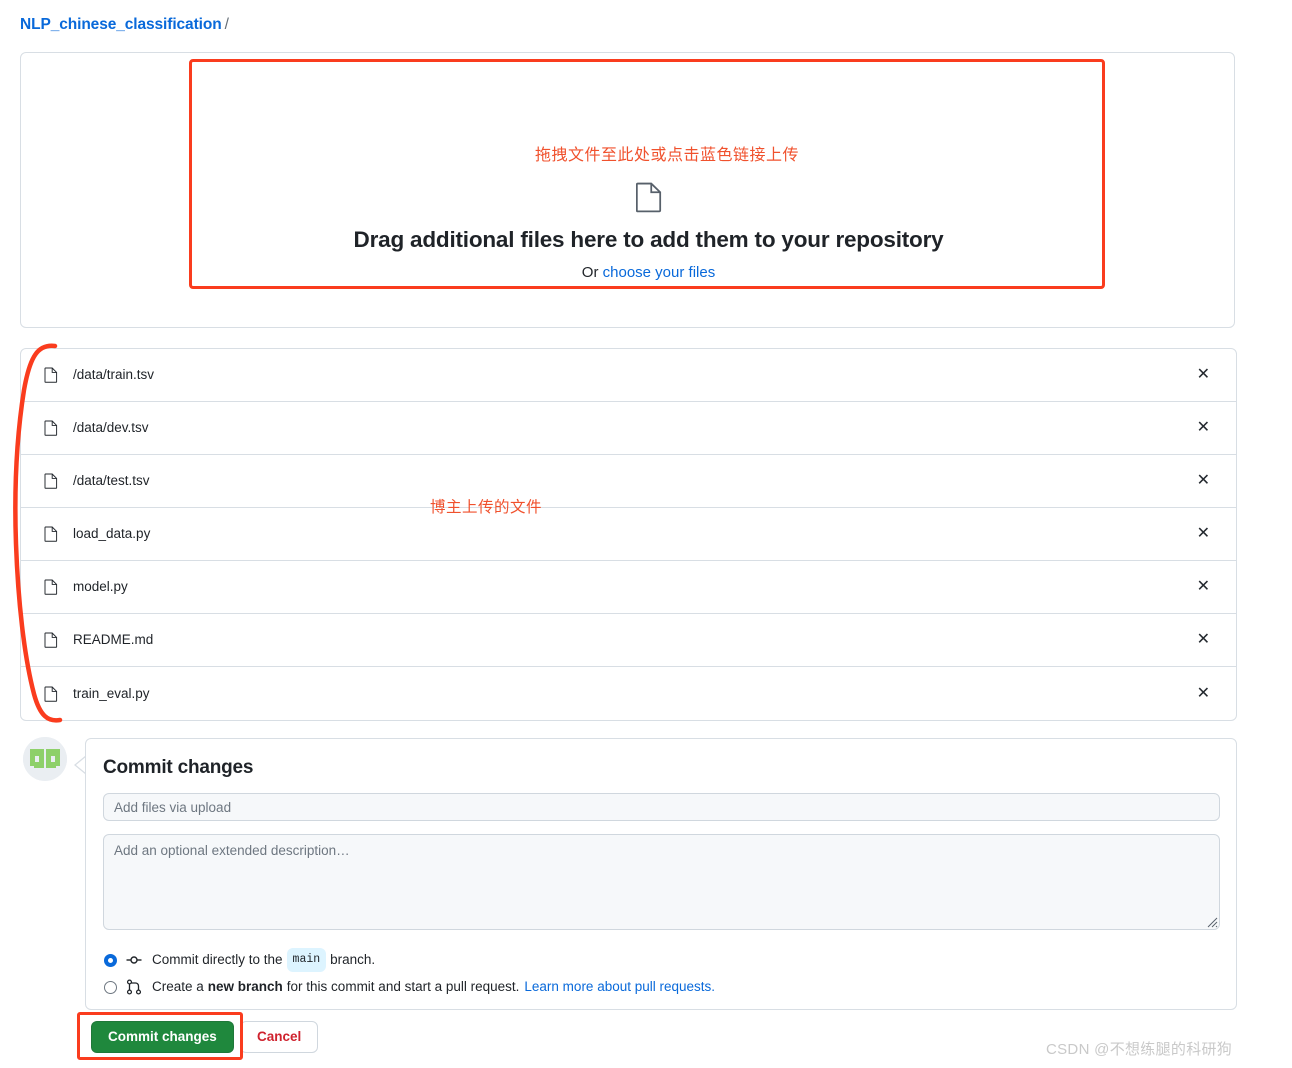 The height and width of the screenshot is (1068, 1292). Describe the element at coordinates (486, 507) in the screenshot. I see `file-list-annotation-label: 博主上传的文件` at that location.